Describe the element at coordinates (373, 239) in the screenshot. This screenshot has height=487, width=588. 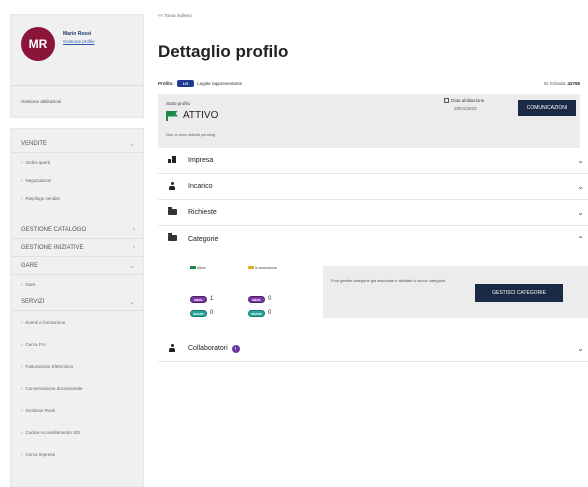
I see `accordion-categorie: Categorie ⌃` at that location.